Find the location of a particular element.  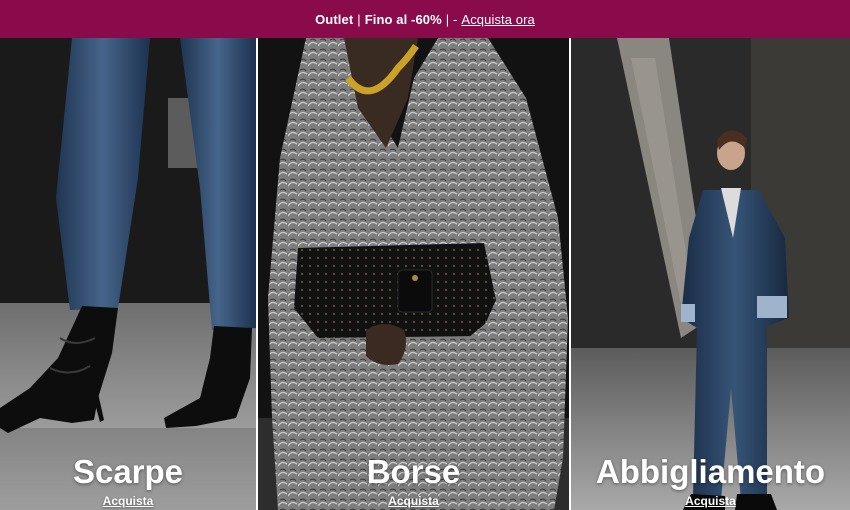

category-title: Scarpe is located at coordinates (128, 471).